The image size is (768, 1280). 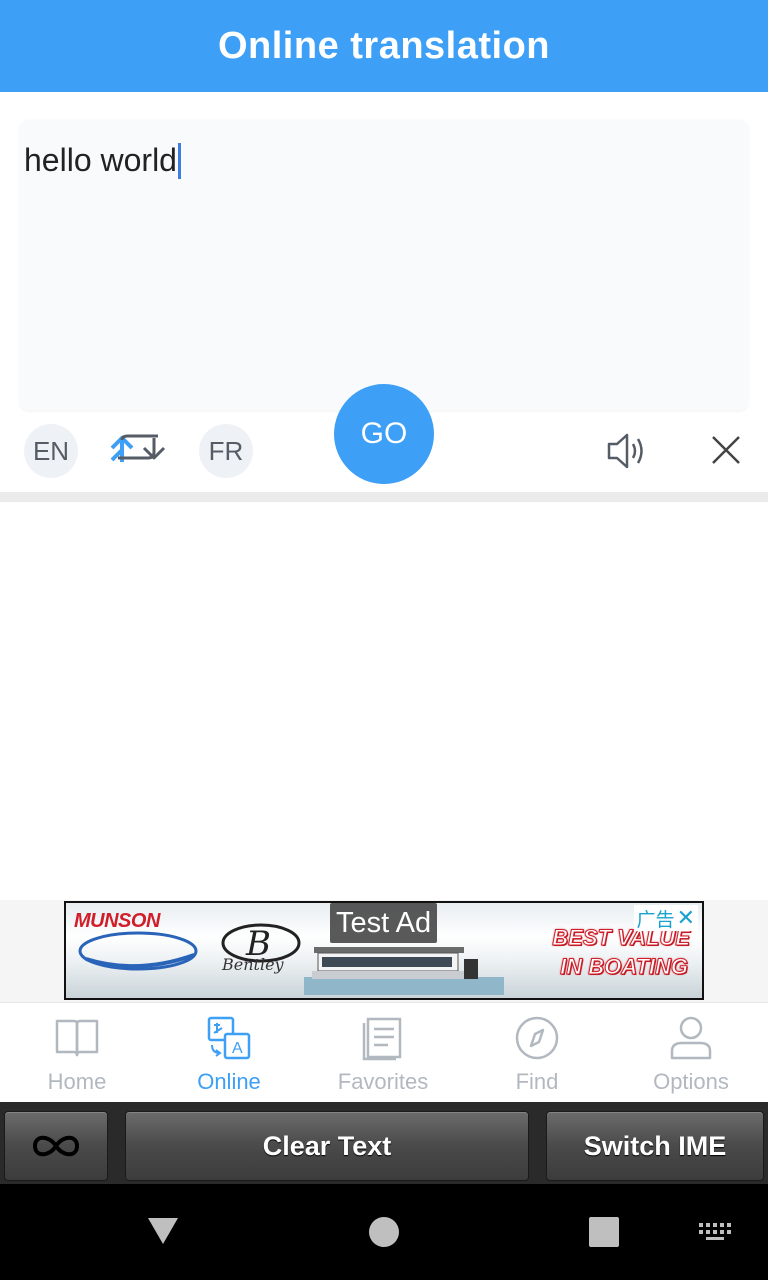 I want to click on go-button: GO, so click(x=384, y=434).